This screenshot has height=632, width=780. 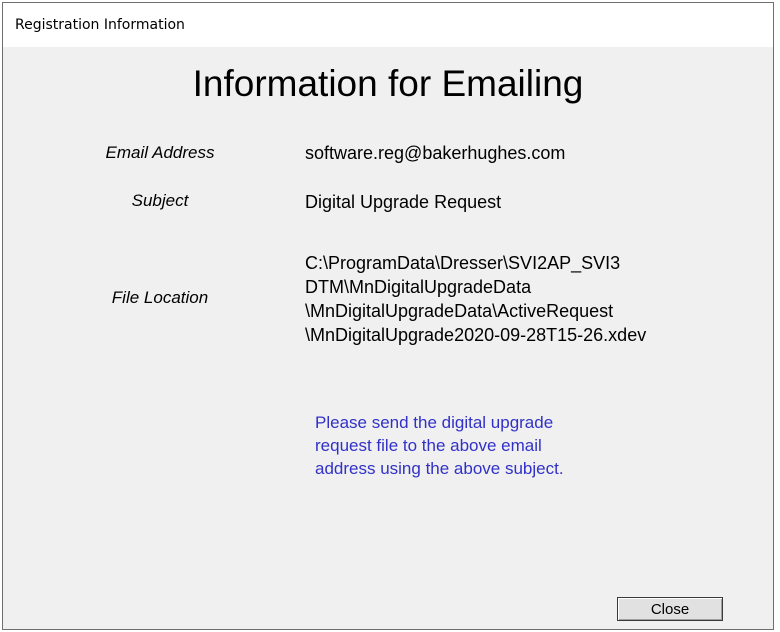 I want to click on close-button: Close, so click(x=670, y=609).